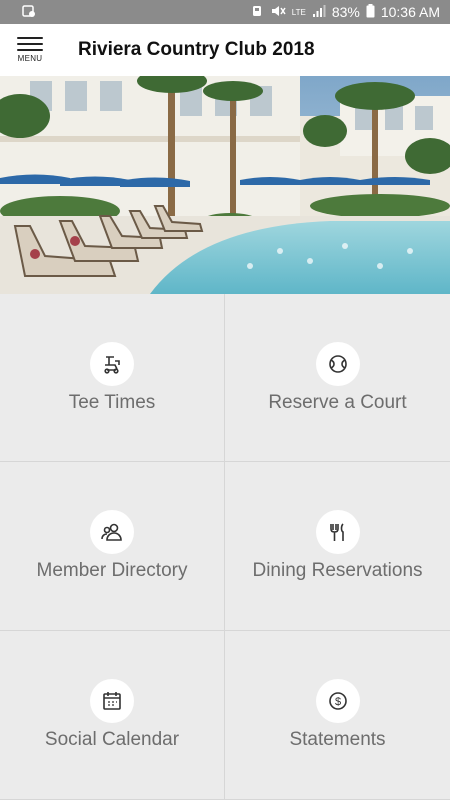  I want to click on dollar-icon: $, so click(337, 701).